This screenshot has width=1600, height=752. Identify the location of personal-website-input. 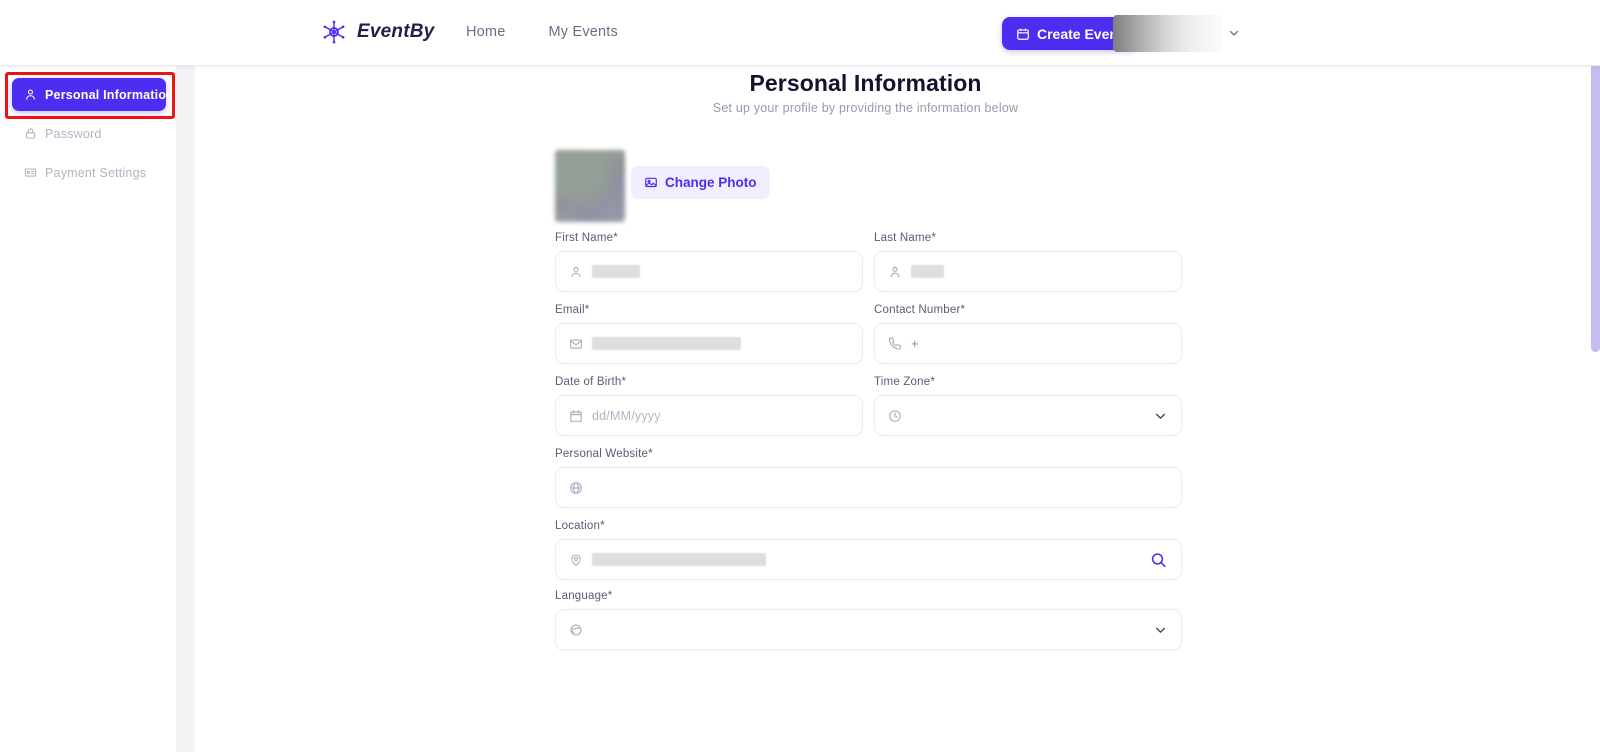
(868, 487).